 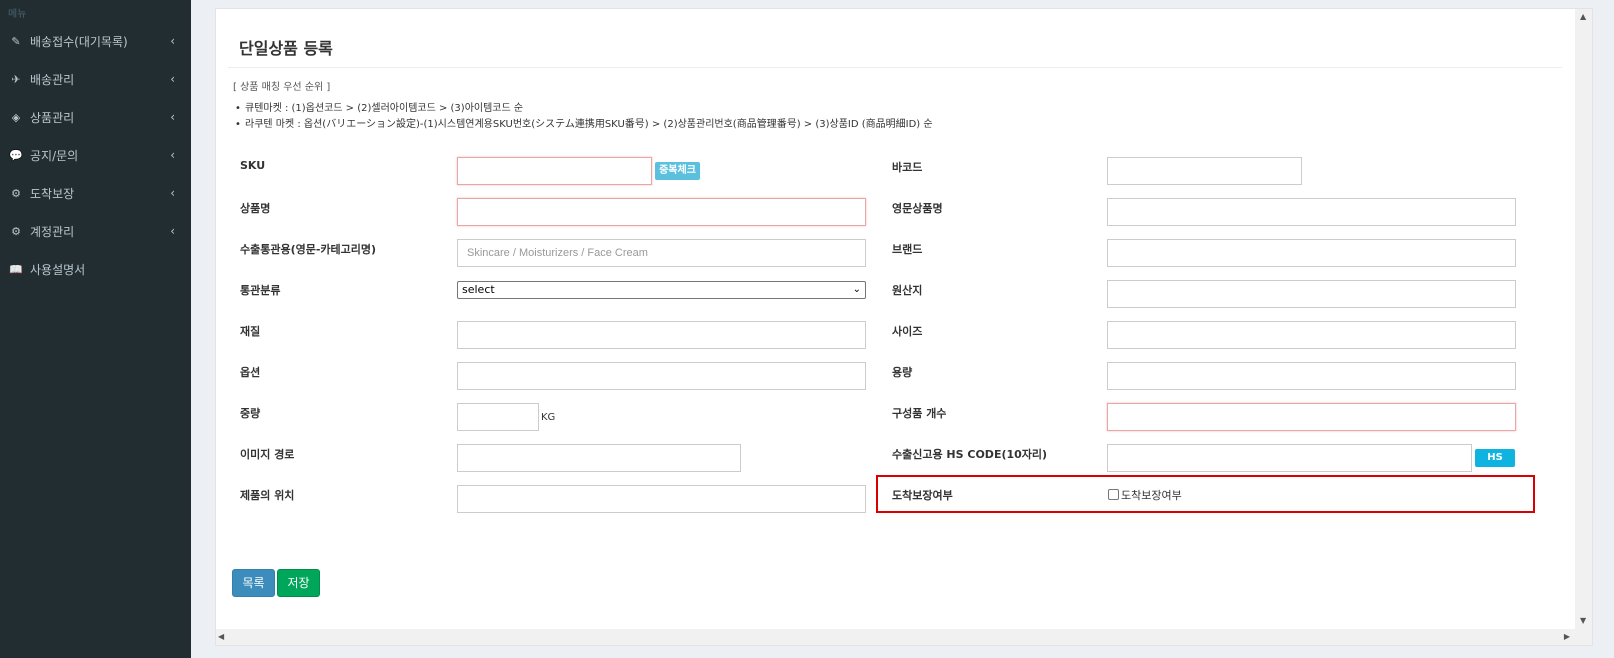 What do you see at coordinates (661, 376) in the screenshot?
I see `option-input` at bounding box center [661, 376].